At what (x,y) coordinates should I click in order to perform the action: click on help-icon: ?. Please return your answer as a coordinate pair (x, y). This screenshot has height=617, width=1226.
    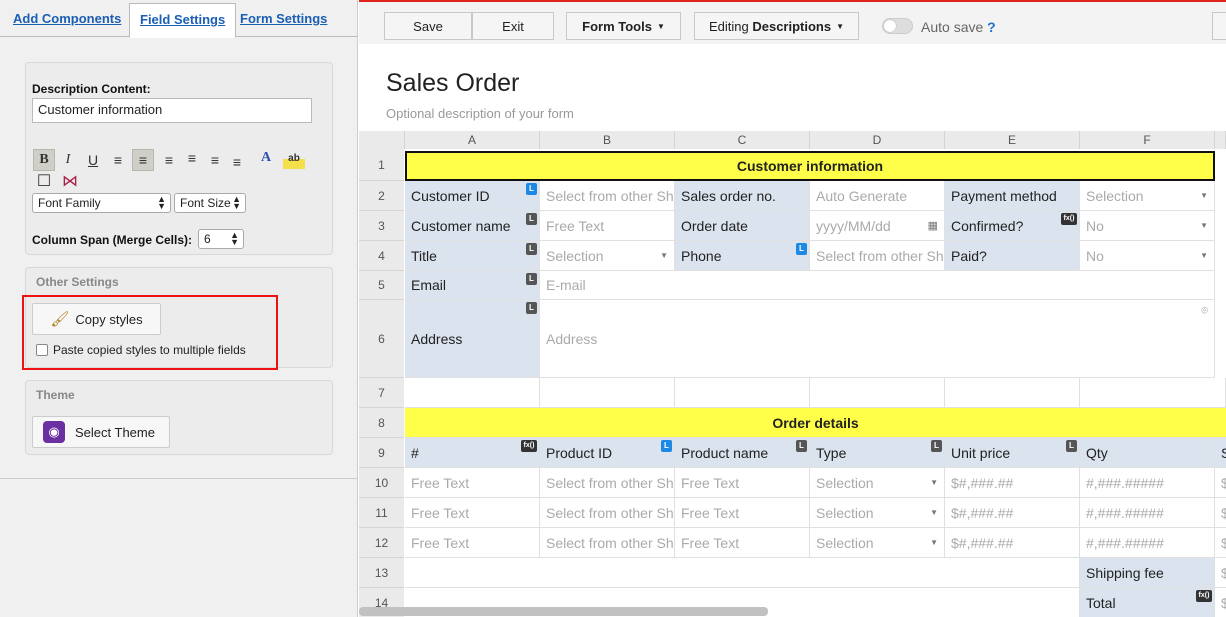
    Looking at the image, I should click on (991, 27).